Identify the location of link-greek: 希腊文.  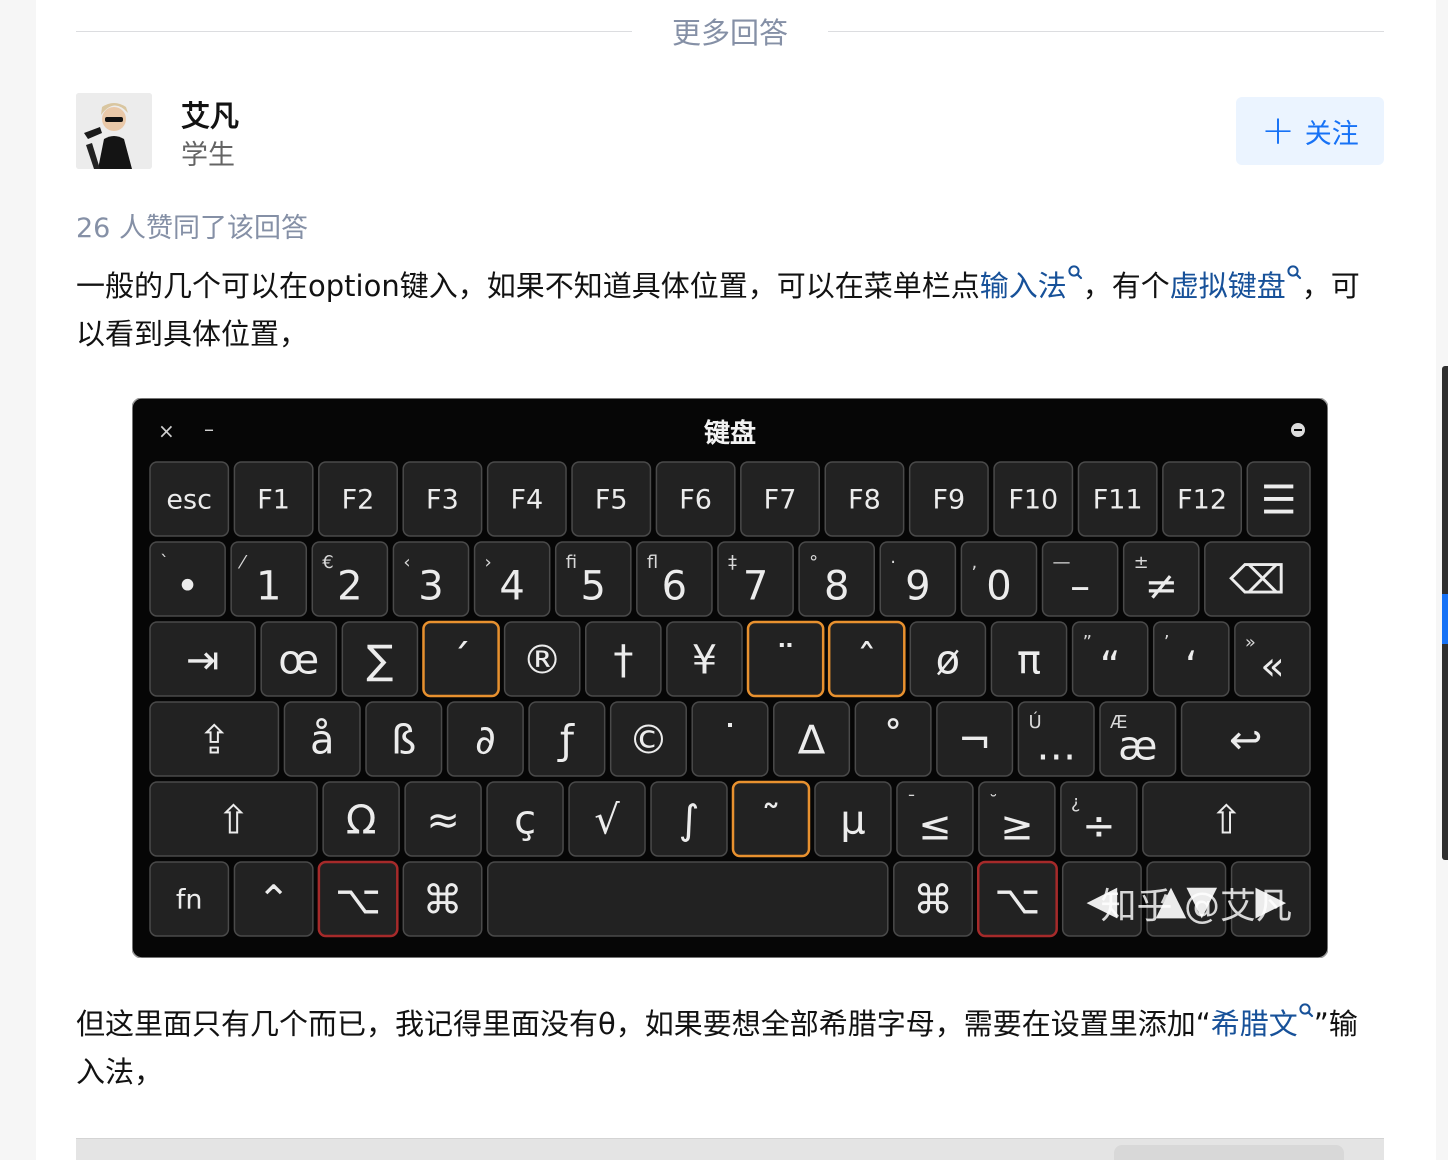
(1262, 1022).